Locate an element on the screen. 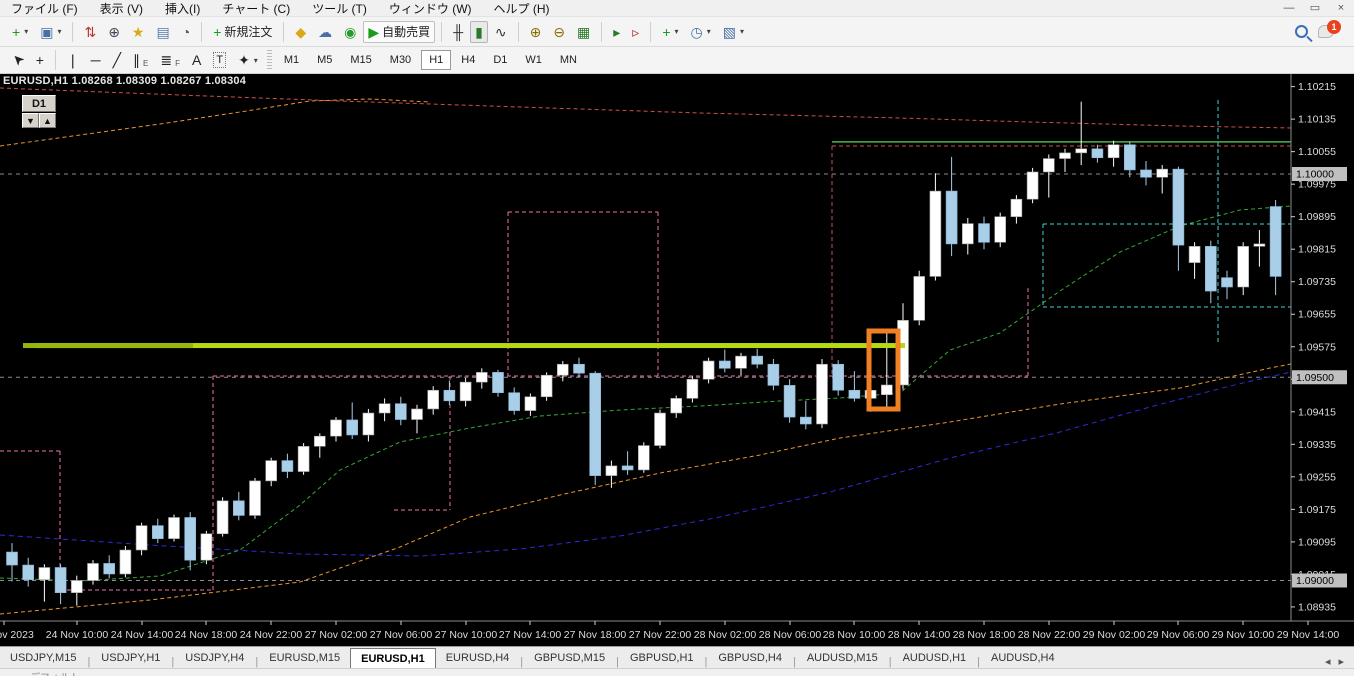  tab-scroll-right: ▸ is located at coordinates (1341, 661).